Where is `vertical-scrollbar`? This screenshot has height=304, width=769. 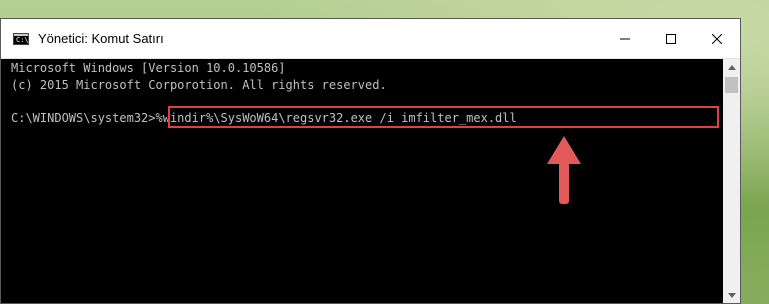
vertical-scrollbar is located at coordinates (731, 181).